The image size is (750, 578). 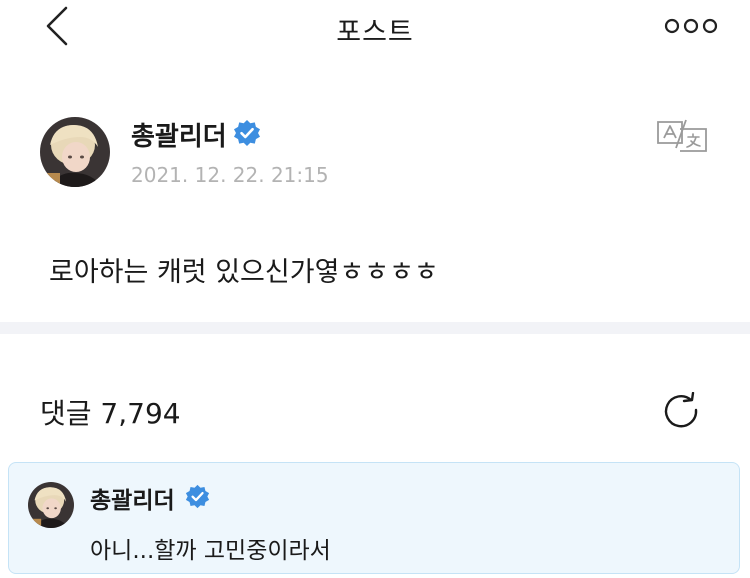 I want to click on more-dots-icon, so click(x=691, y=26).